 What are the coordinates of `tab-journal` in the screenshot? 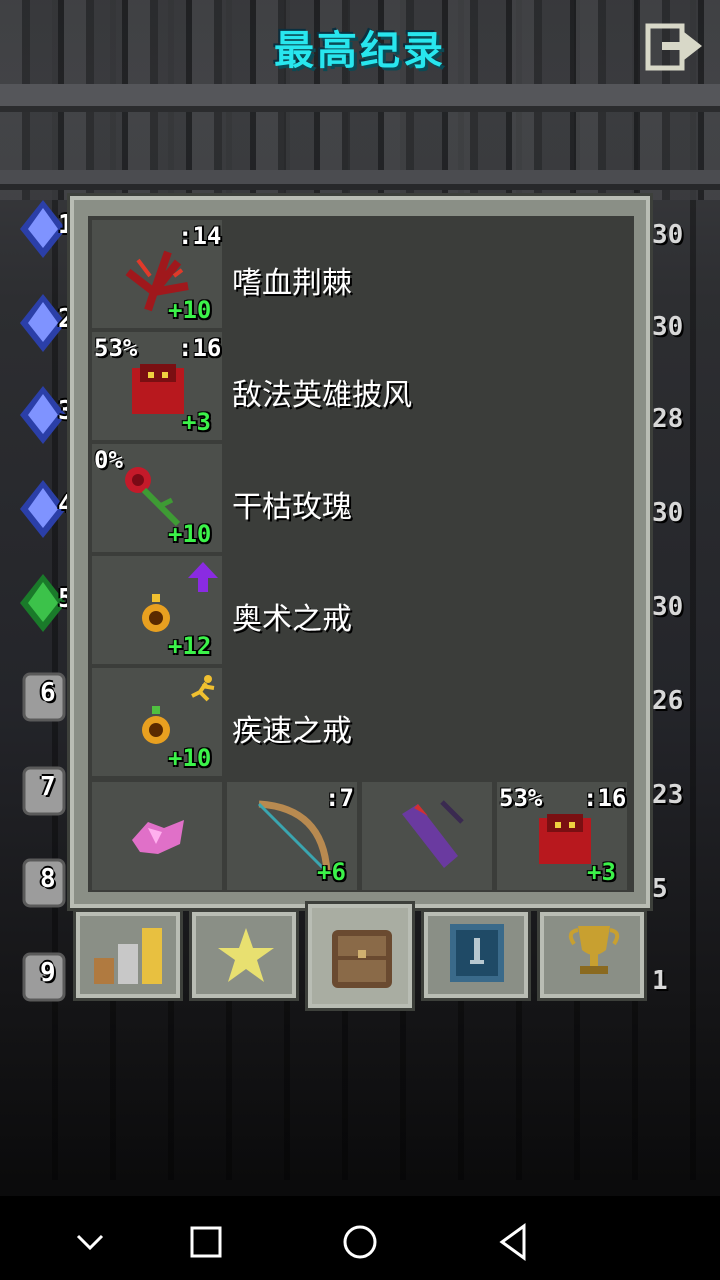 It's located at (476, 955).